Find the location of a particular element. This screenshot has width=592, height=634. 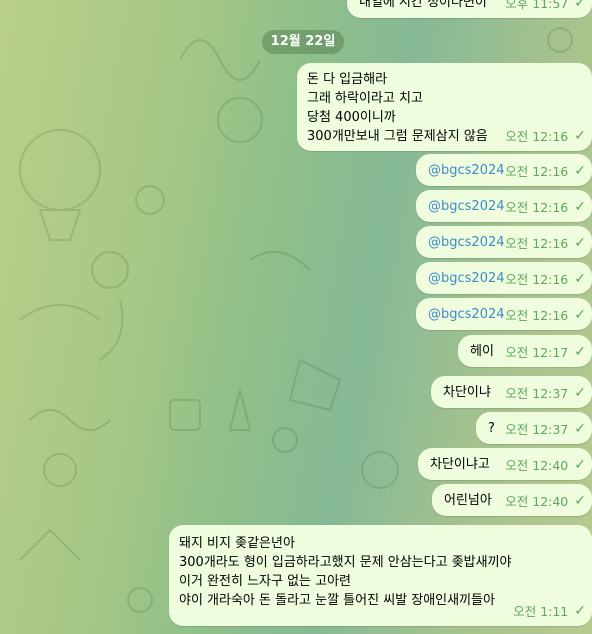

message-bubble: 차단이냐고 오전 12:40 ✓ is located at coordinates (505, 464).